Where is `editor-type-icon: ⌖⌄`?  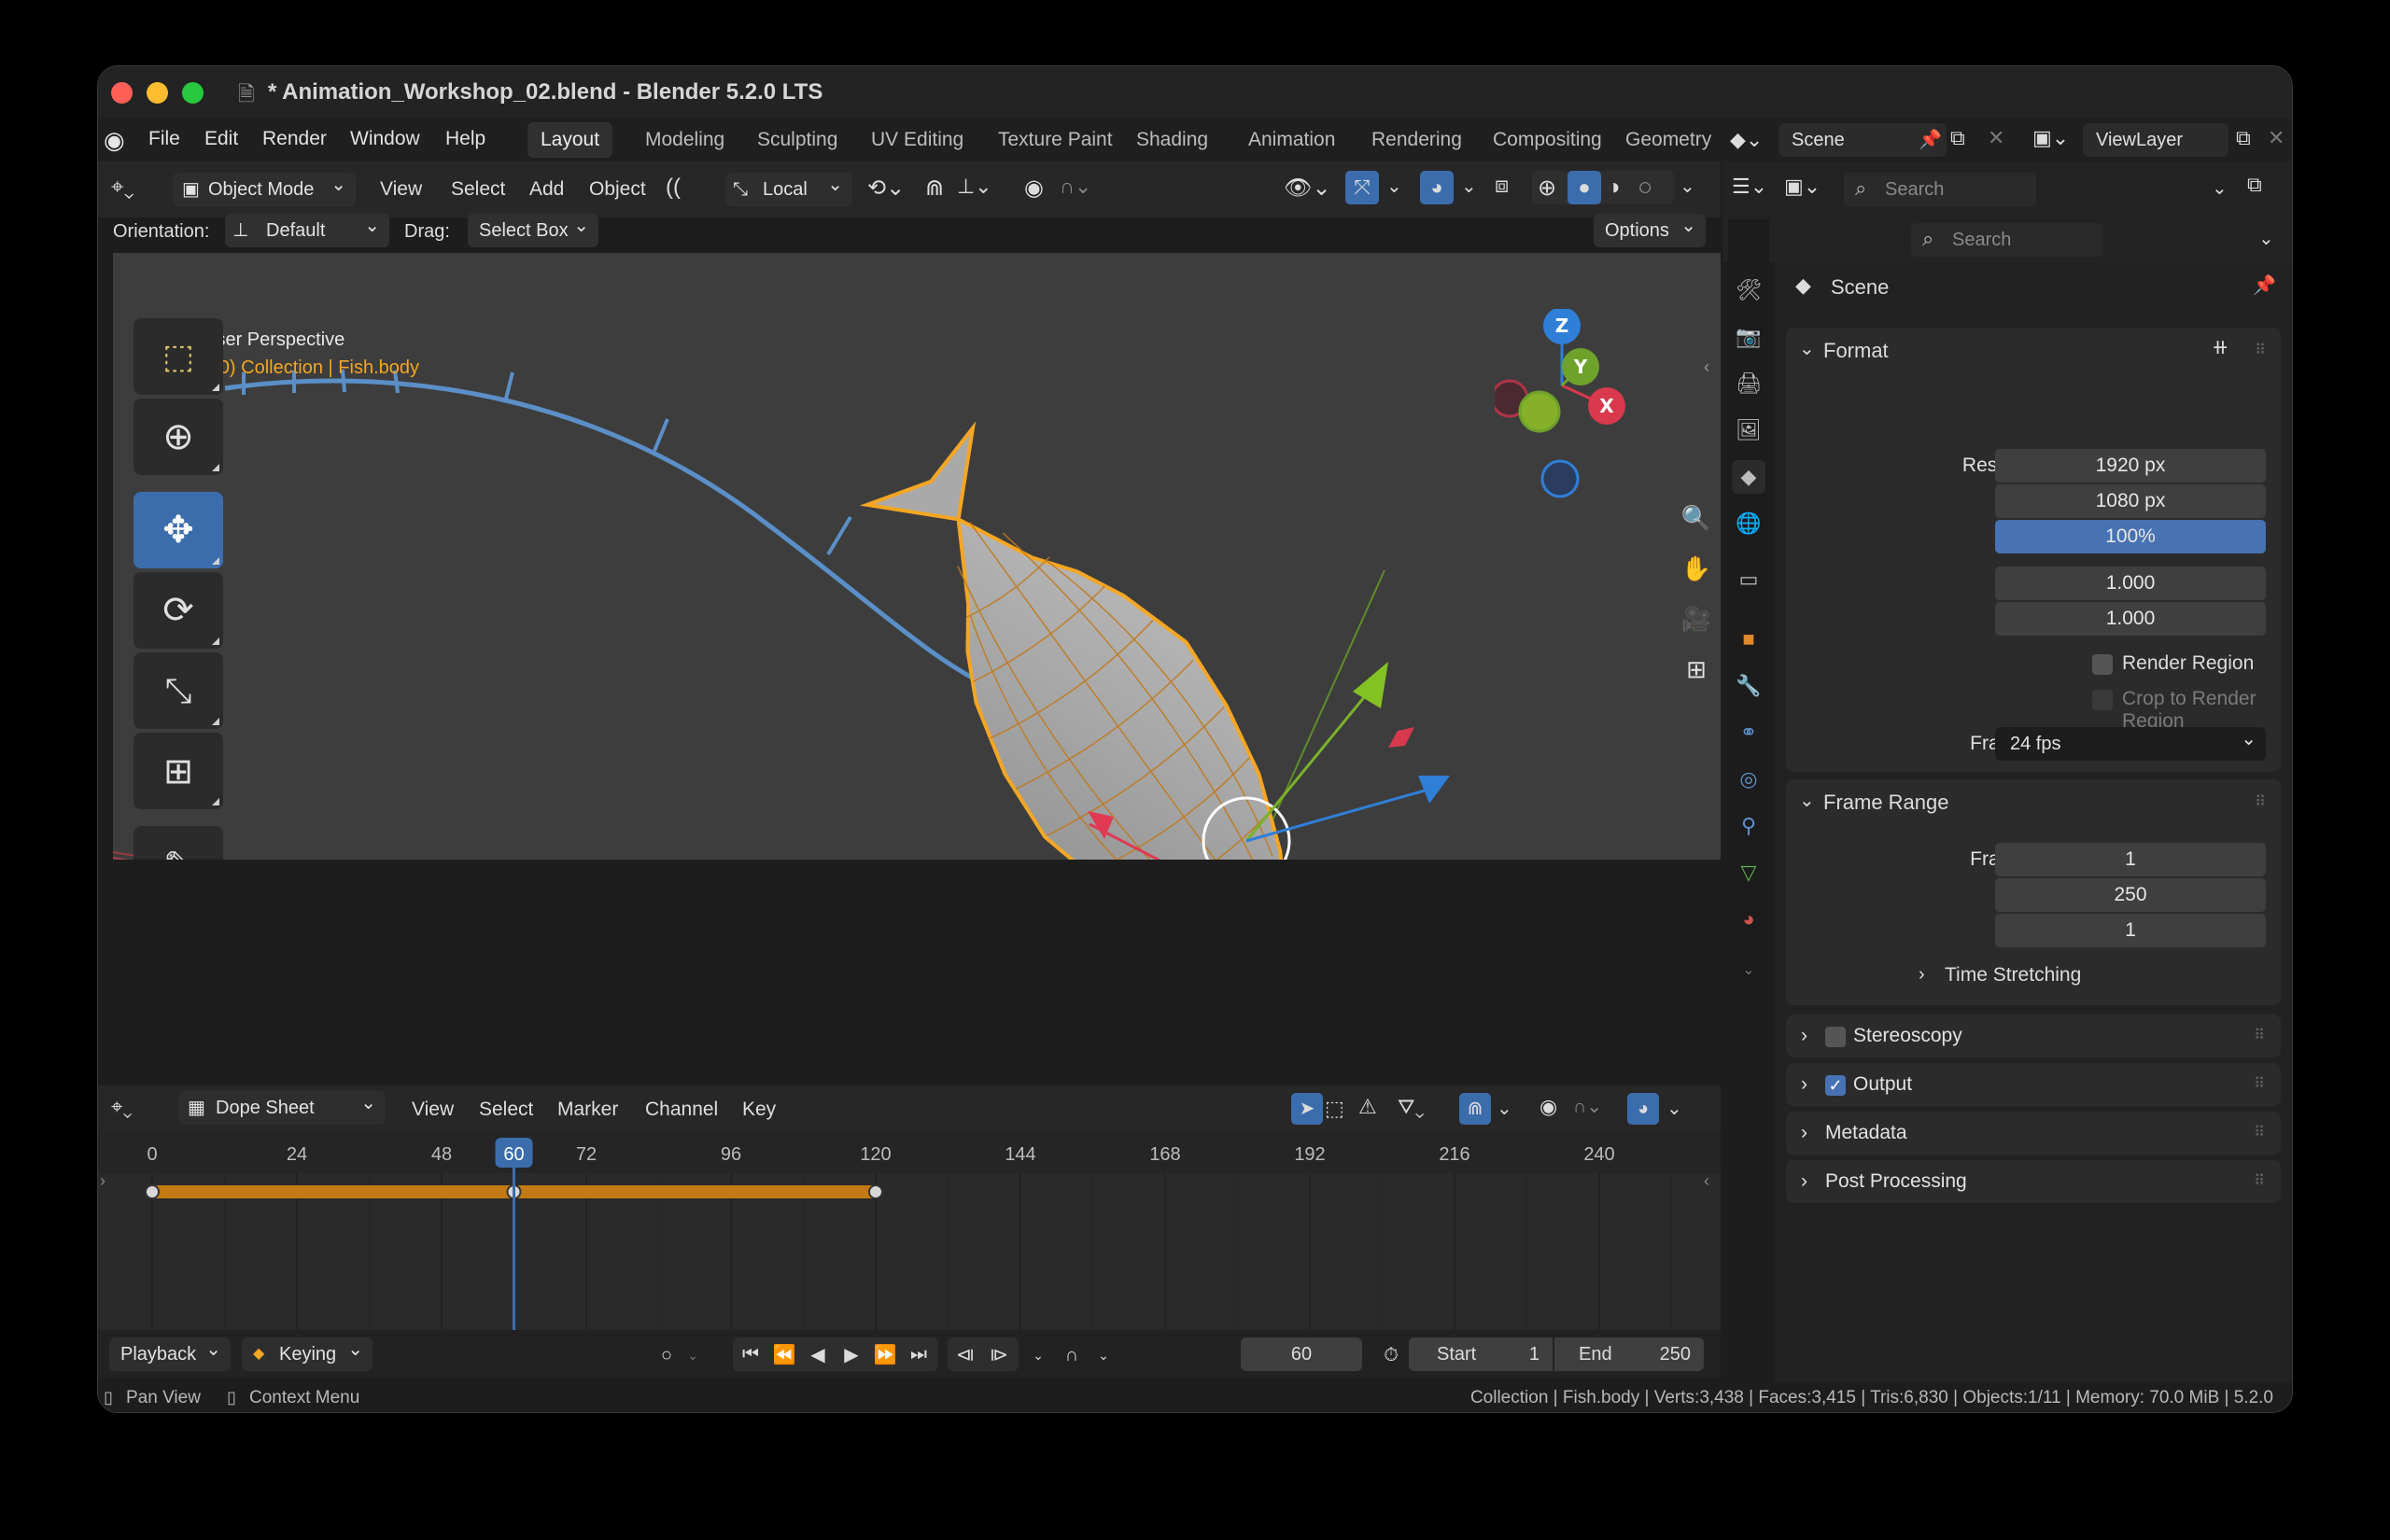 editor-type-icon: ⌖⌄ is located at coordinates (122, 188).